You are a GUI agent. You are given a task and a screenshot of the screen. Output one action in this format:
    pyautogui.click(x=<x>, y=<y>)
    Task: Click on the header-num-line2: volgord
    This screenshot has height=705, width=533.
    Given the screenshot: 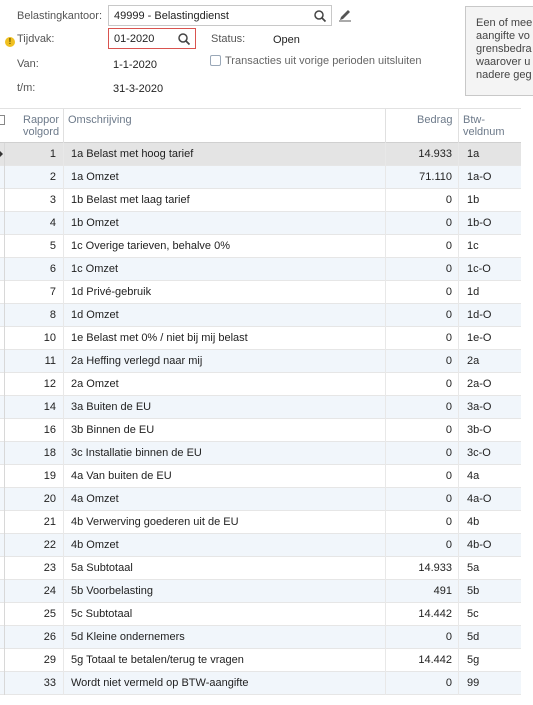 What is the action you would take?
    pyautogui.click(x=41, y=132)
    